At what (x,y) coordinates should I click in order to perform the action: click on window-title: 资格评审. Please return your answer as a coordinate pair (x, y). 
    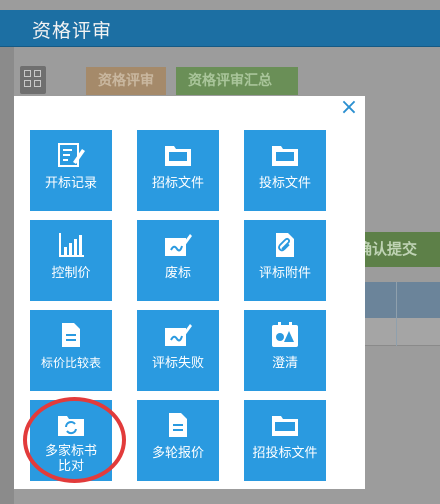
    Looking at the image, I should click on (72, 31).